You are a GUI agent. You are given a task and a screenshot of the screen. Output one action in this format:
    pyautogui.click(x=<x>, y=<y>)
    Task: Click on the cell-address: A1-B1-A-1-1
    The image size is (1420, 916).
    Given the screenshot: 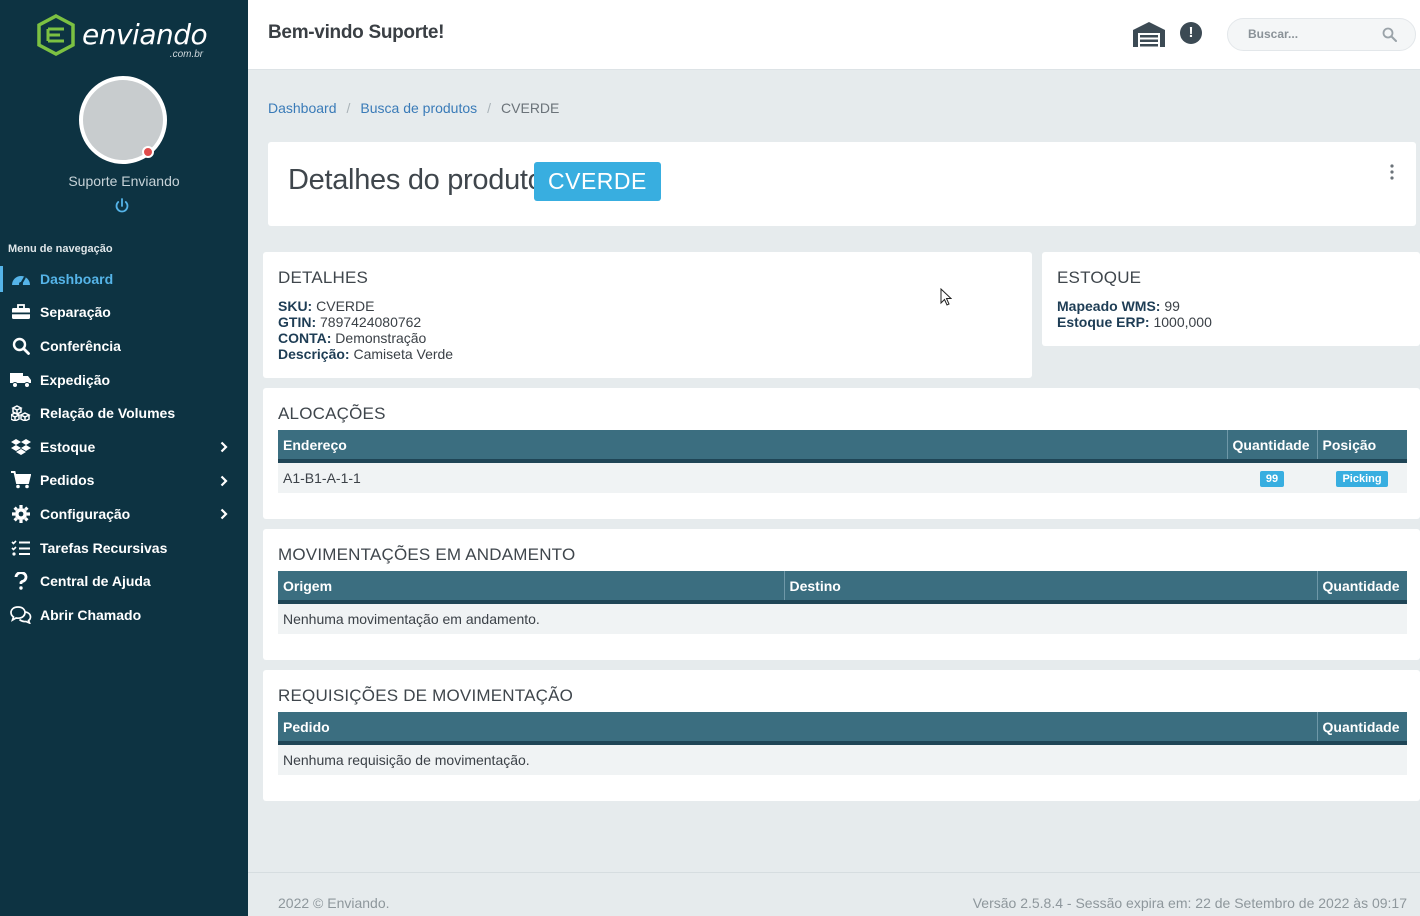 What is the action you would take?
    pyautogui.click(x=752, y=477)
    